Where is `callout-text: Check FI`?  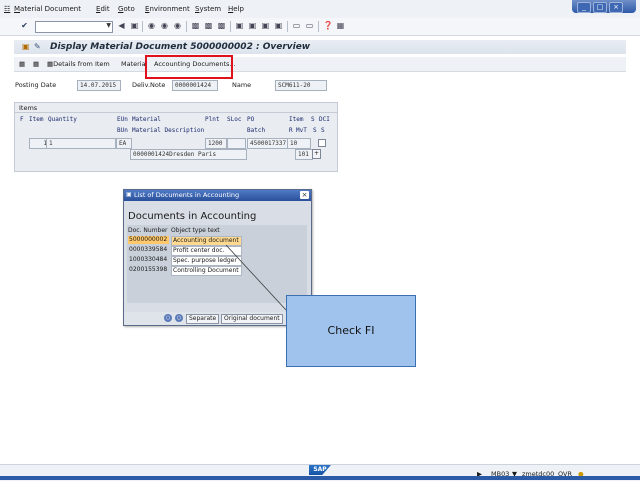 callout-text: Check FI is located at coordinates (351, 330).